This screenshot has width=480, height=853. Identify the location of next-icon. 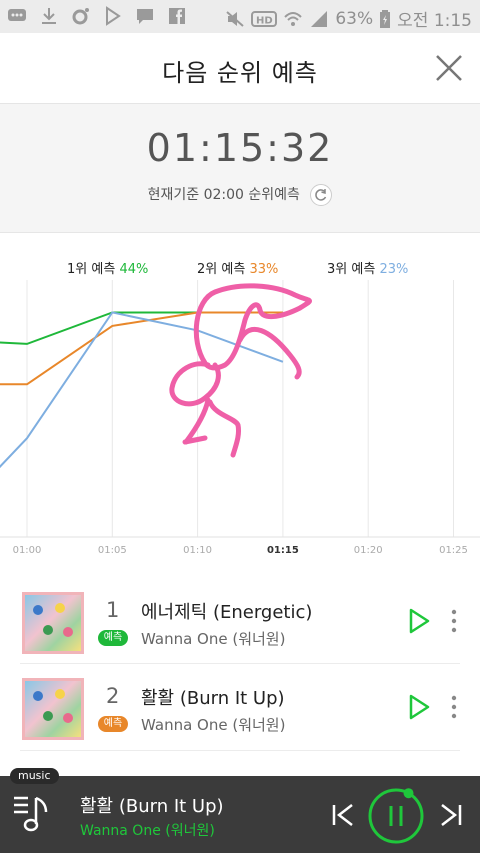
(451, 815).